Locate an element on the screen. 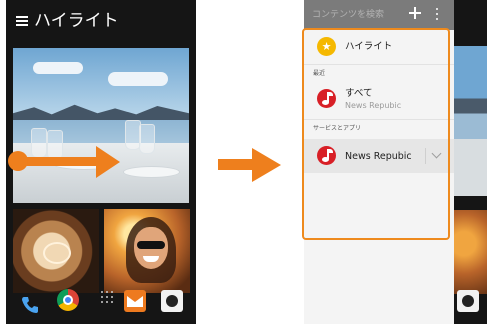  tile-portrait-image is located at coordinates (147, 251).